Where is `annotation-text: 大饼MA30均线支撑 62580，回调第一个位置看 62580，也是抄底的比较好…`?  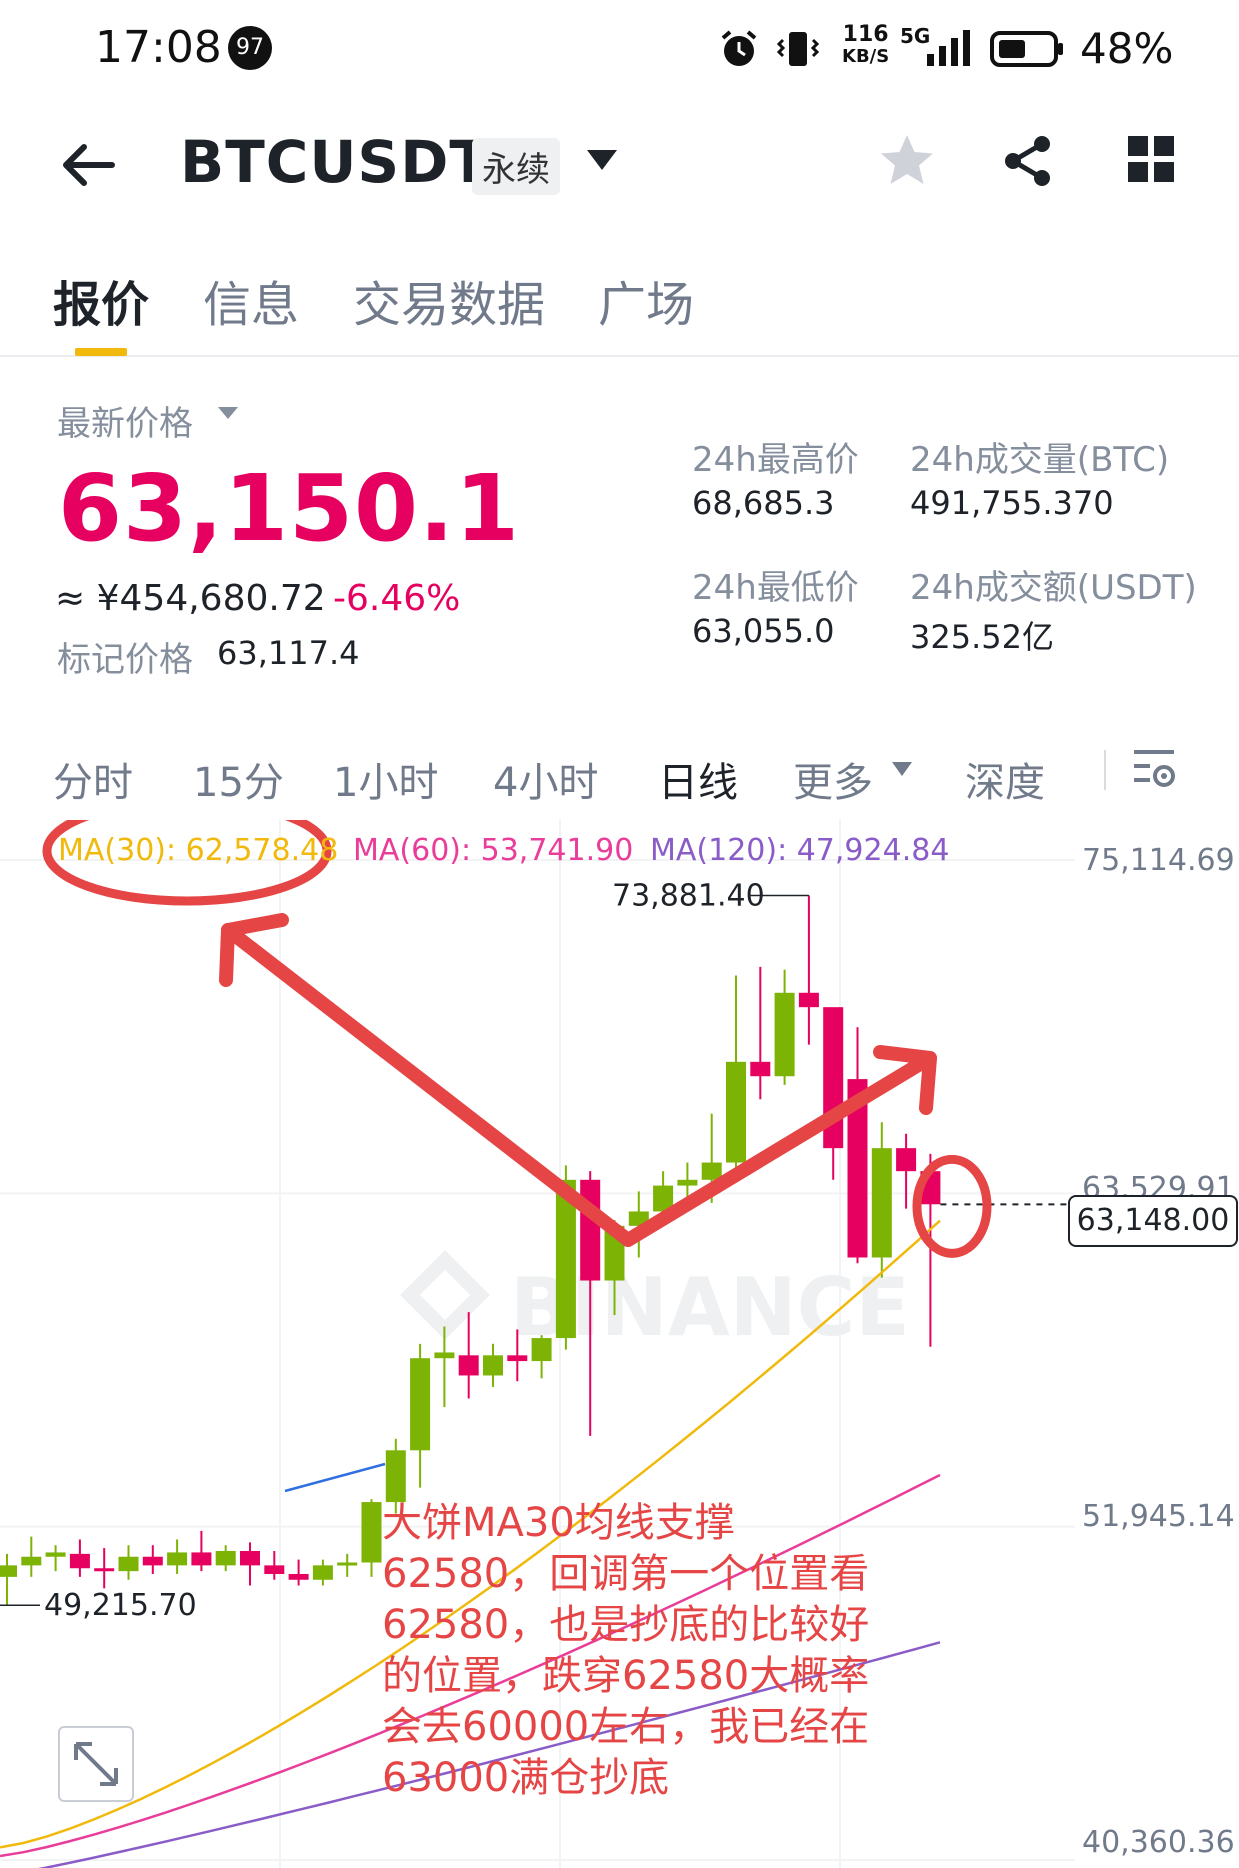 annotation-text: 大饼MA30均线支撑 62580，回调第一个位置看 62580，也是抄底的比较好… is located at coordinates (626, 1650).